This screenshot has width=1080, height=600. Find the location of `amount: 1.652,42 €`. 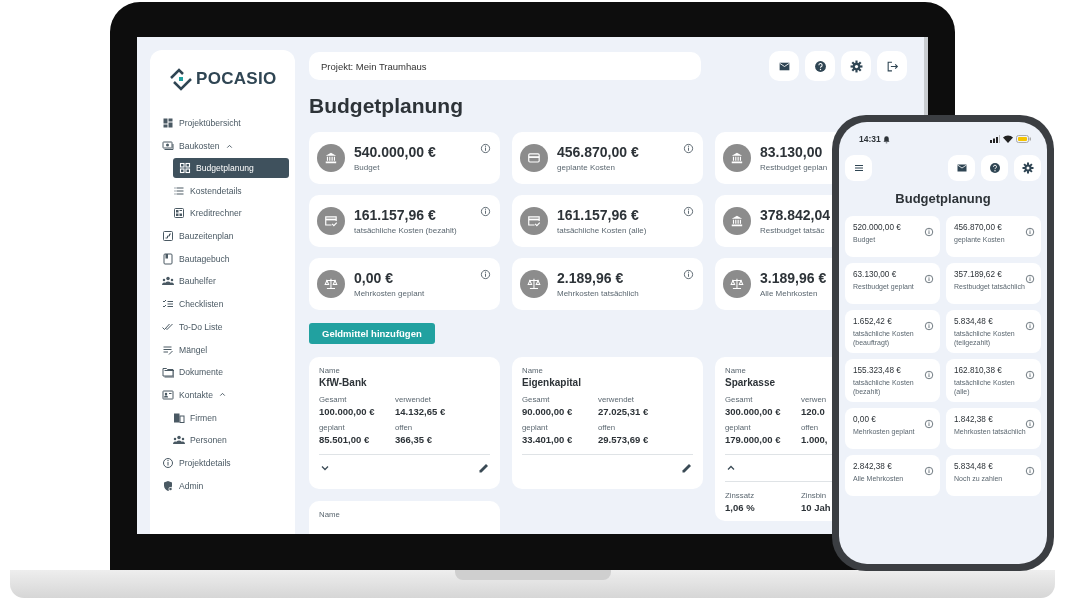

amount: 1.652,42 € is located at coordinates (872, 321).